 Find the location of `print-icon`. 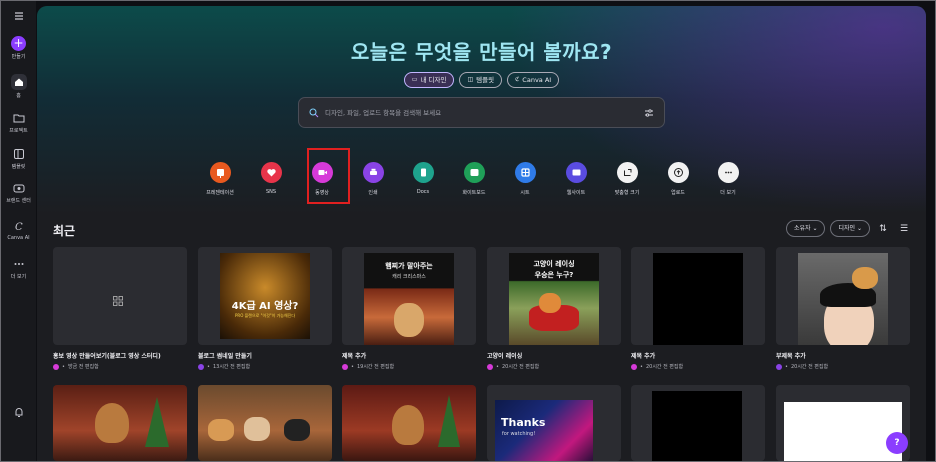

print-icon is located at coordinates (373, 171).